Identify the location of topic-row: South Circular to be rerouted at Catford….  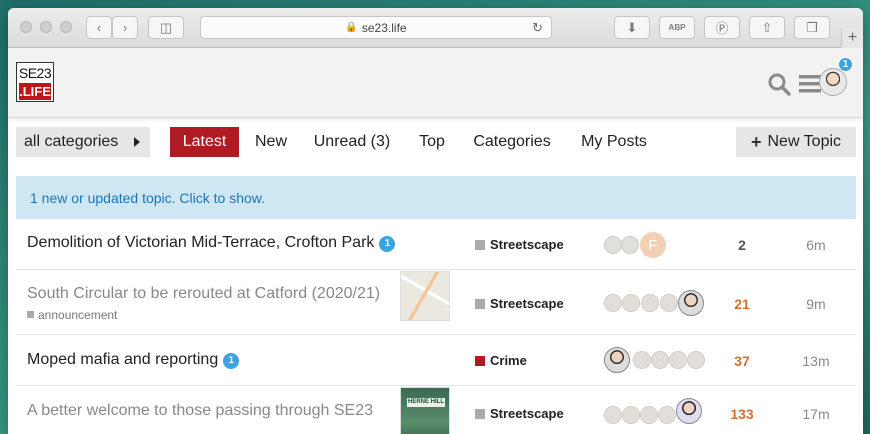
(436, 303).